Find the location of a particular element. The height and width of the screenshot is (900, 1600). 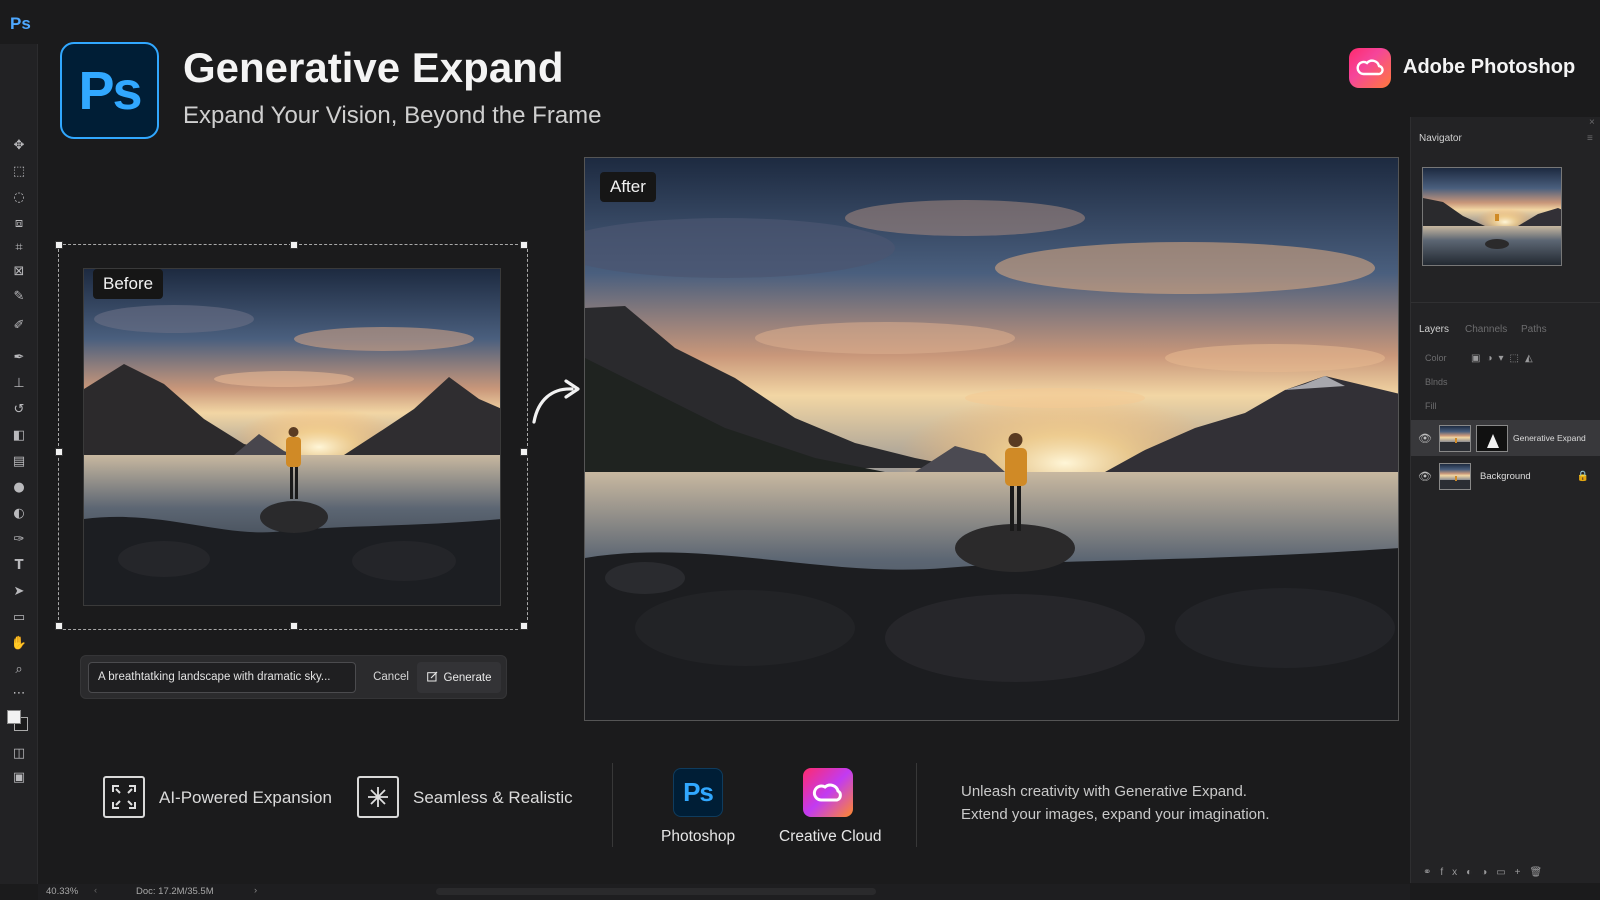

pen-icon: ✑ is located at coordinates (19, 539).